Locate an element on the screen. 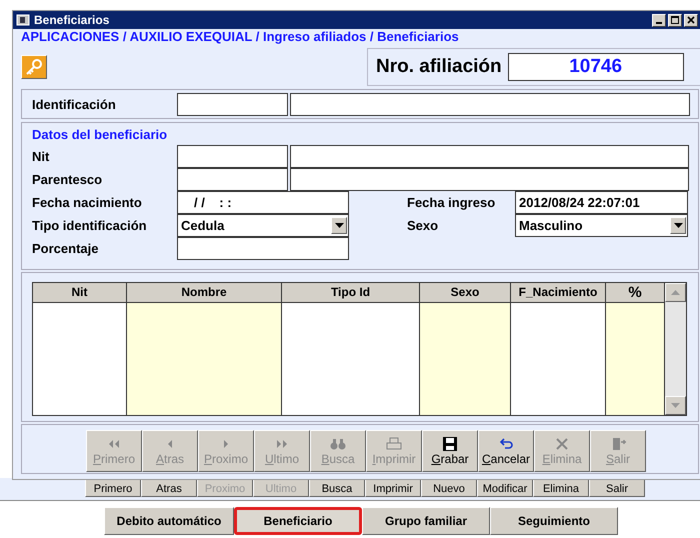 The height and width of the screenshot is (538, 700). id-type-label: Tipo identificación is located at coordinates (90, 225).